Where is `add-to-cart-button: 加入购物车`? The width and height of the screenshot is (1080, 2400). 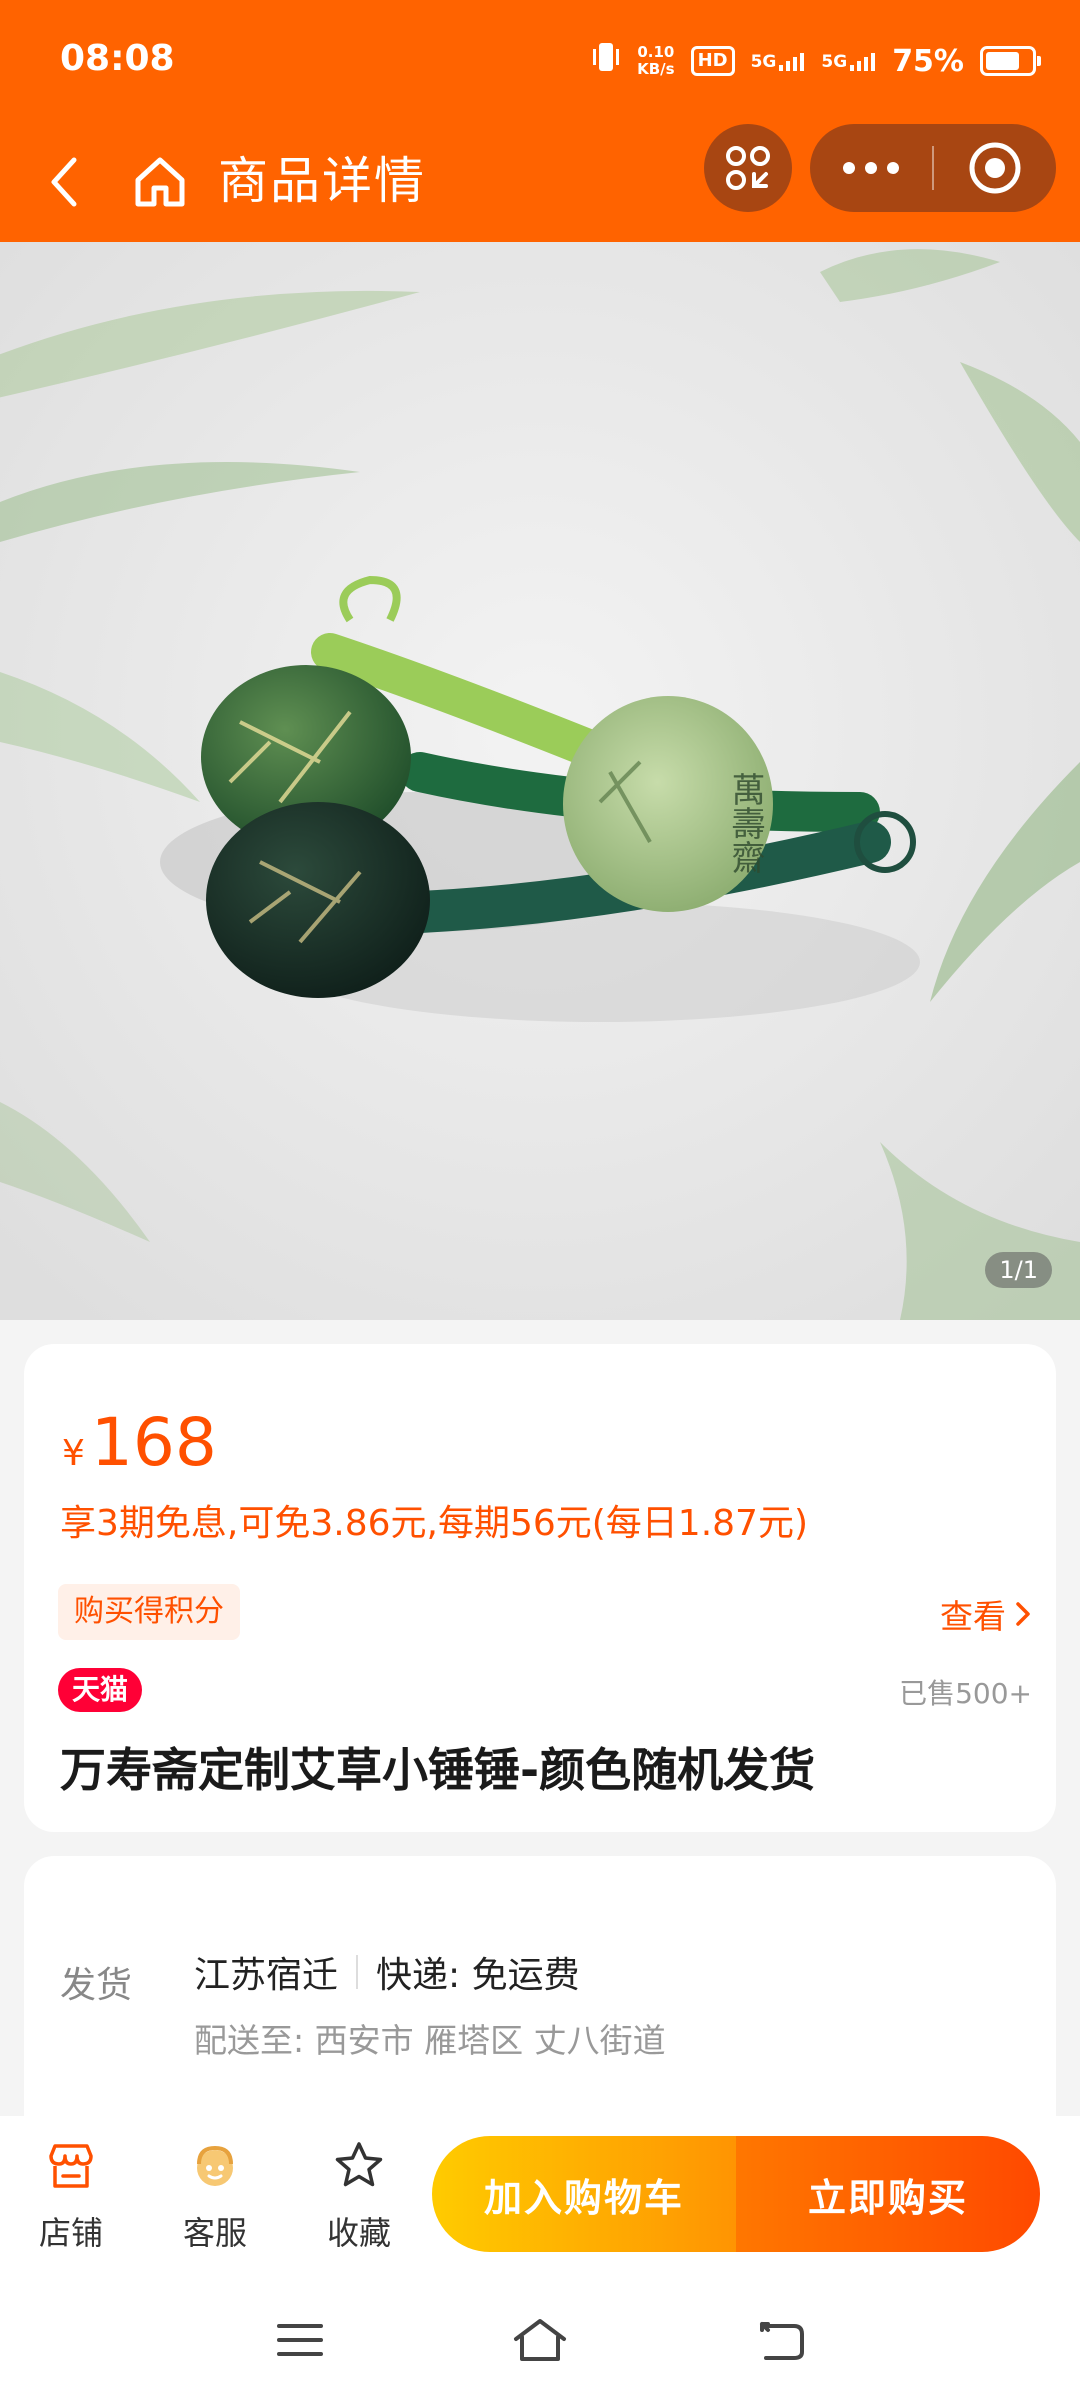 add-to-cart-button: 加入购物车 is located at coordinates (584, 2194).